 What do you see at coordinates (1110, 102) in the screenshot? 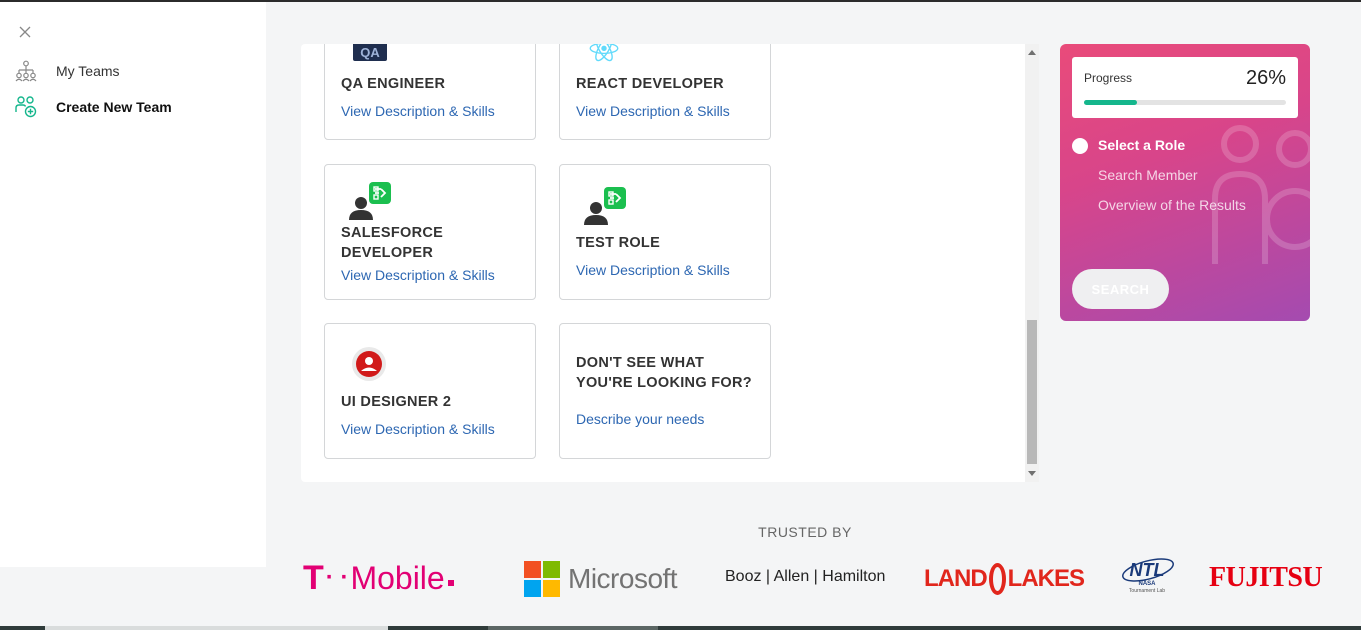
I see `progress-fill` at bounding box center [1110, 102].